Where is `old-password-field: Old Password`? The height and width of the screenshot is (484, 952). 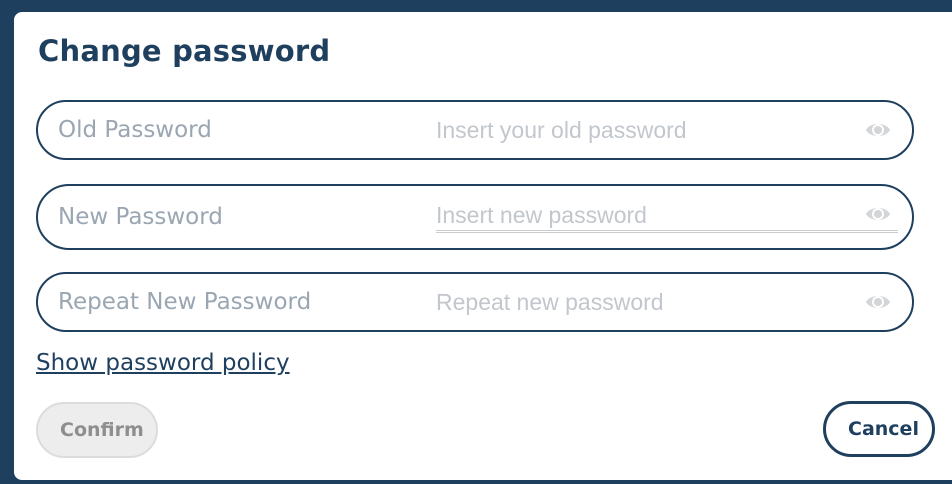 old-password-field: Old Password is located at coordinates (475, 130).